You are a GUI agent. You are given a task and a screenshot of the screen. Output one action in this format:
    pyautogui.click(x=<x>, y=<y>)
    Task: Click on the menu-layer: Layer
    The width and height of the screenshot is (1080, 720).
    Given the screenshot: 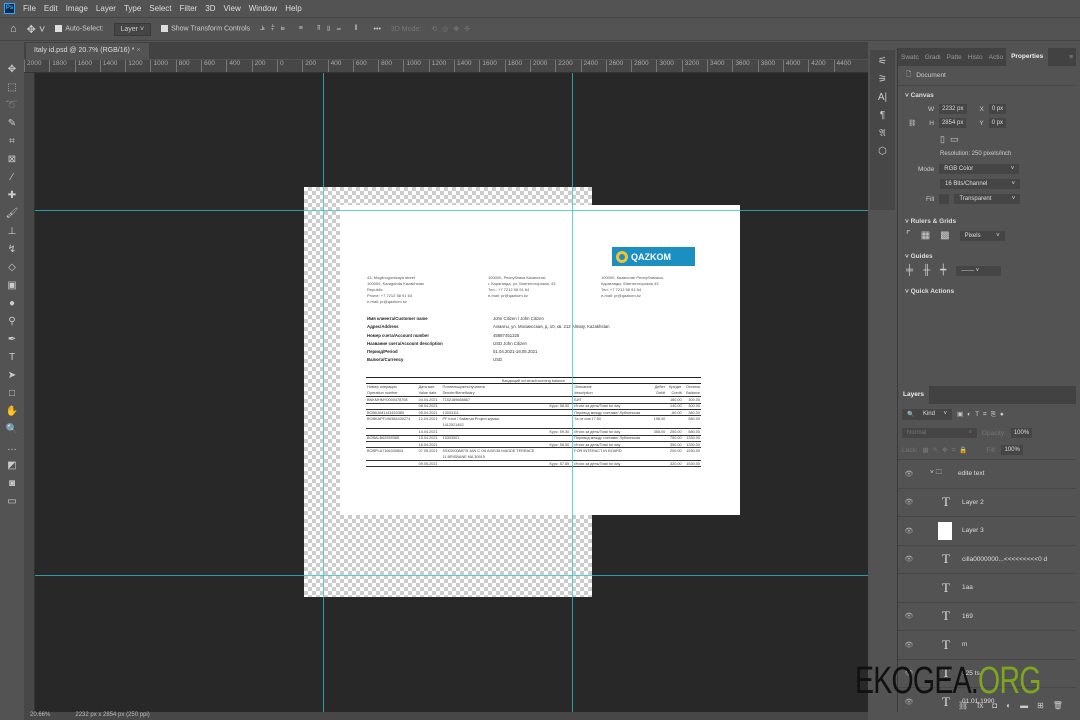 What is the action you would take?
    pyautogui.click(x=106, y=8)
    